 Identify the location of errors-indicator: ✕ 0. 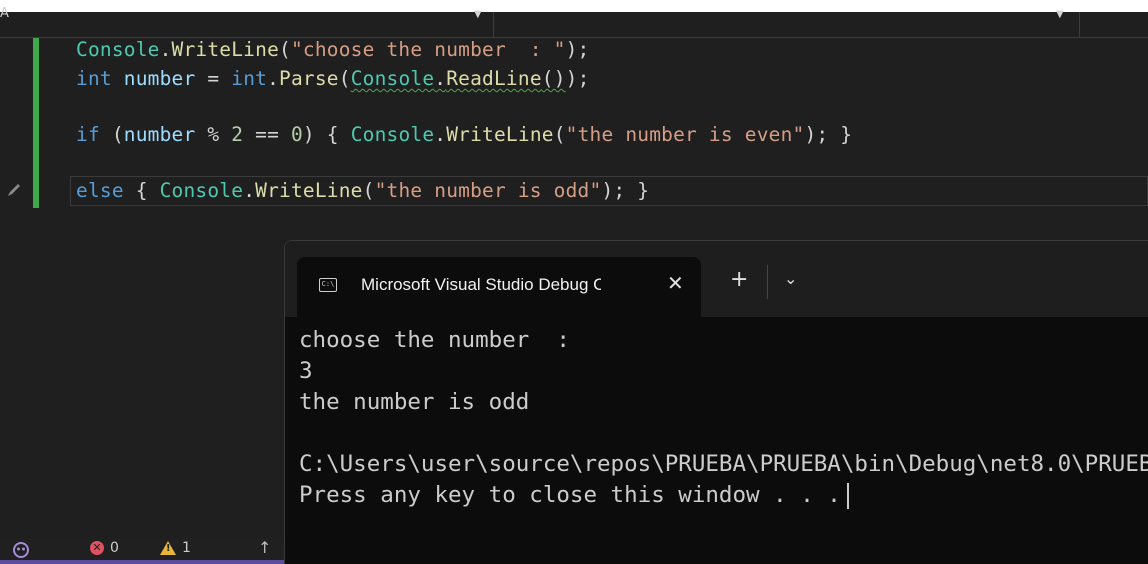
(104, 548).